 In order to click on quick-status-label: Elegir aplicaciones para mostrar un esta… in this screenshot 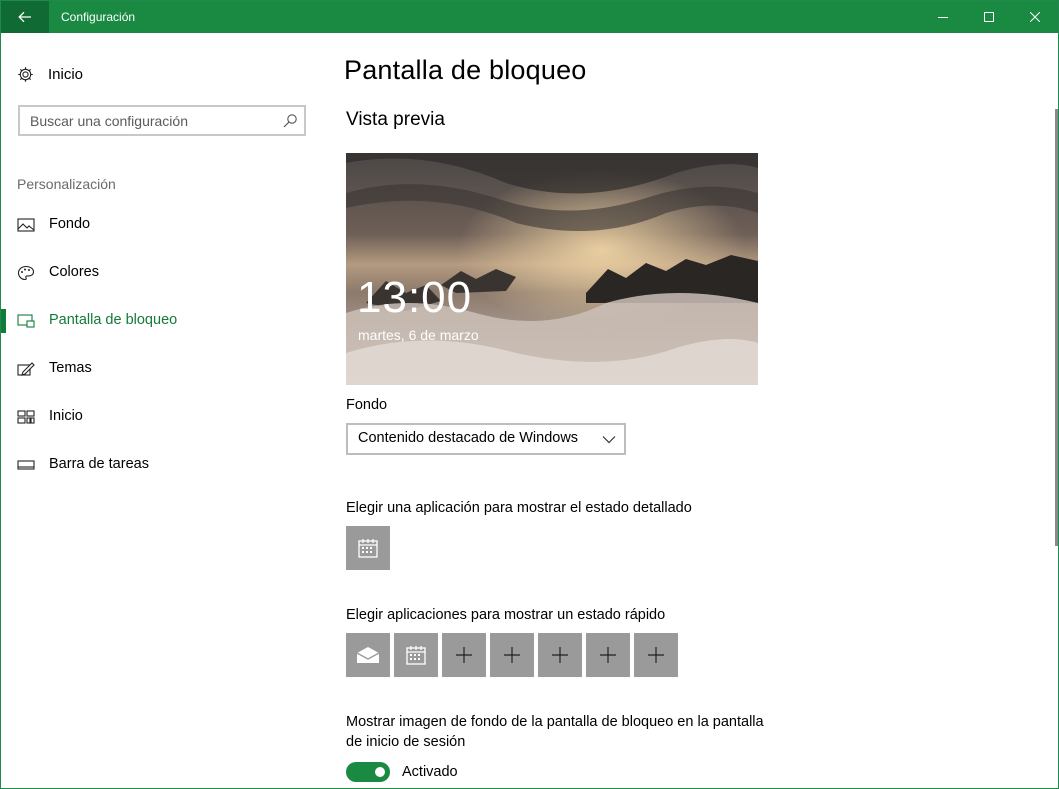, I will do `click(506, 615)`.